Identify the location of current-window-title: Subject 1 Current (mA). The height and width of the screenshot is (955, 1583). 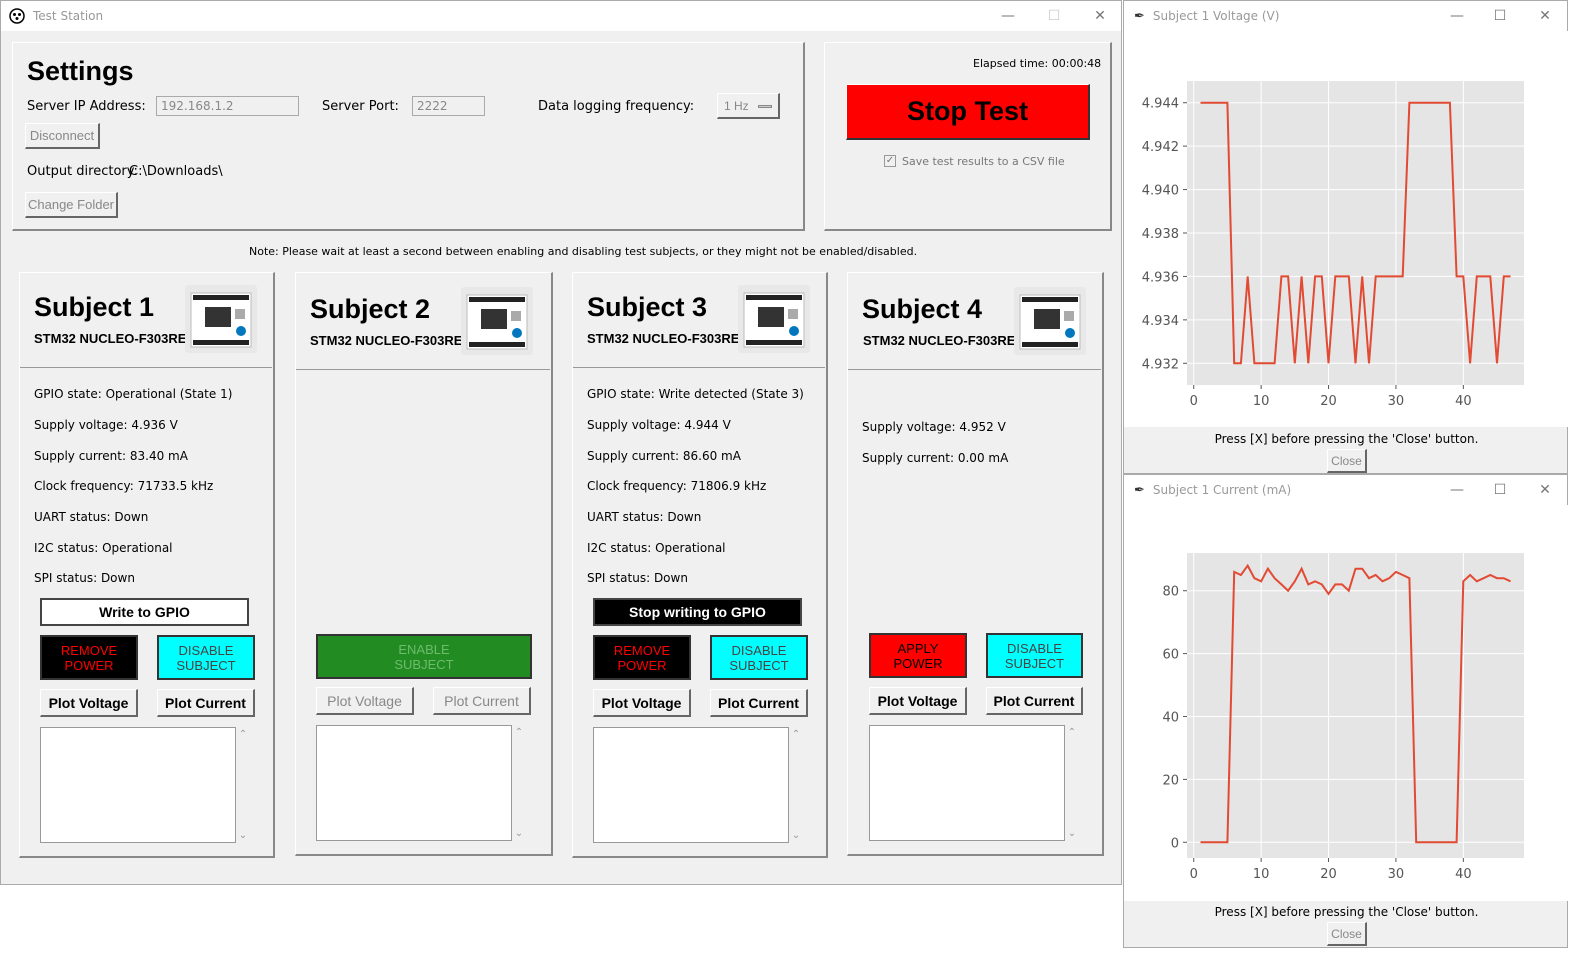
(1222, 490).